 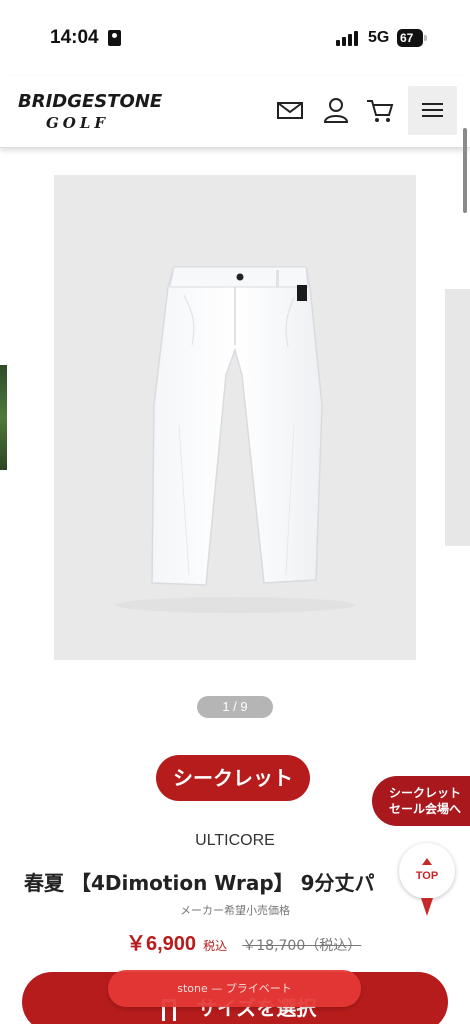 What do you see at coordinates (235, 707) in the screenshot?
I see `carousel-pager: 1 / 9` at bounding box center [235, 707].